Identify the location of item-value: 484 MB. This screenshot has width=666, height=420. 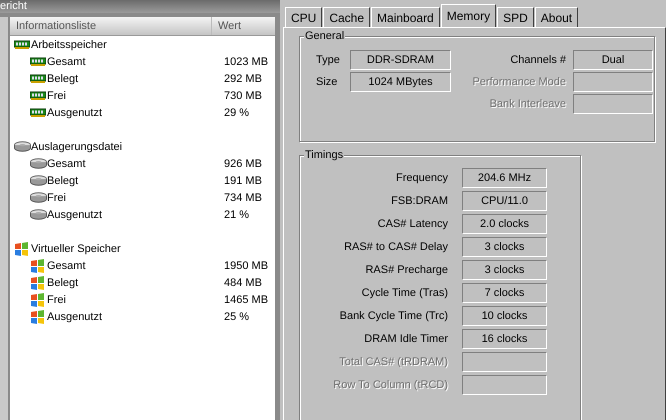
(243, 282).